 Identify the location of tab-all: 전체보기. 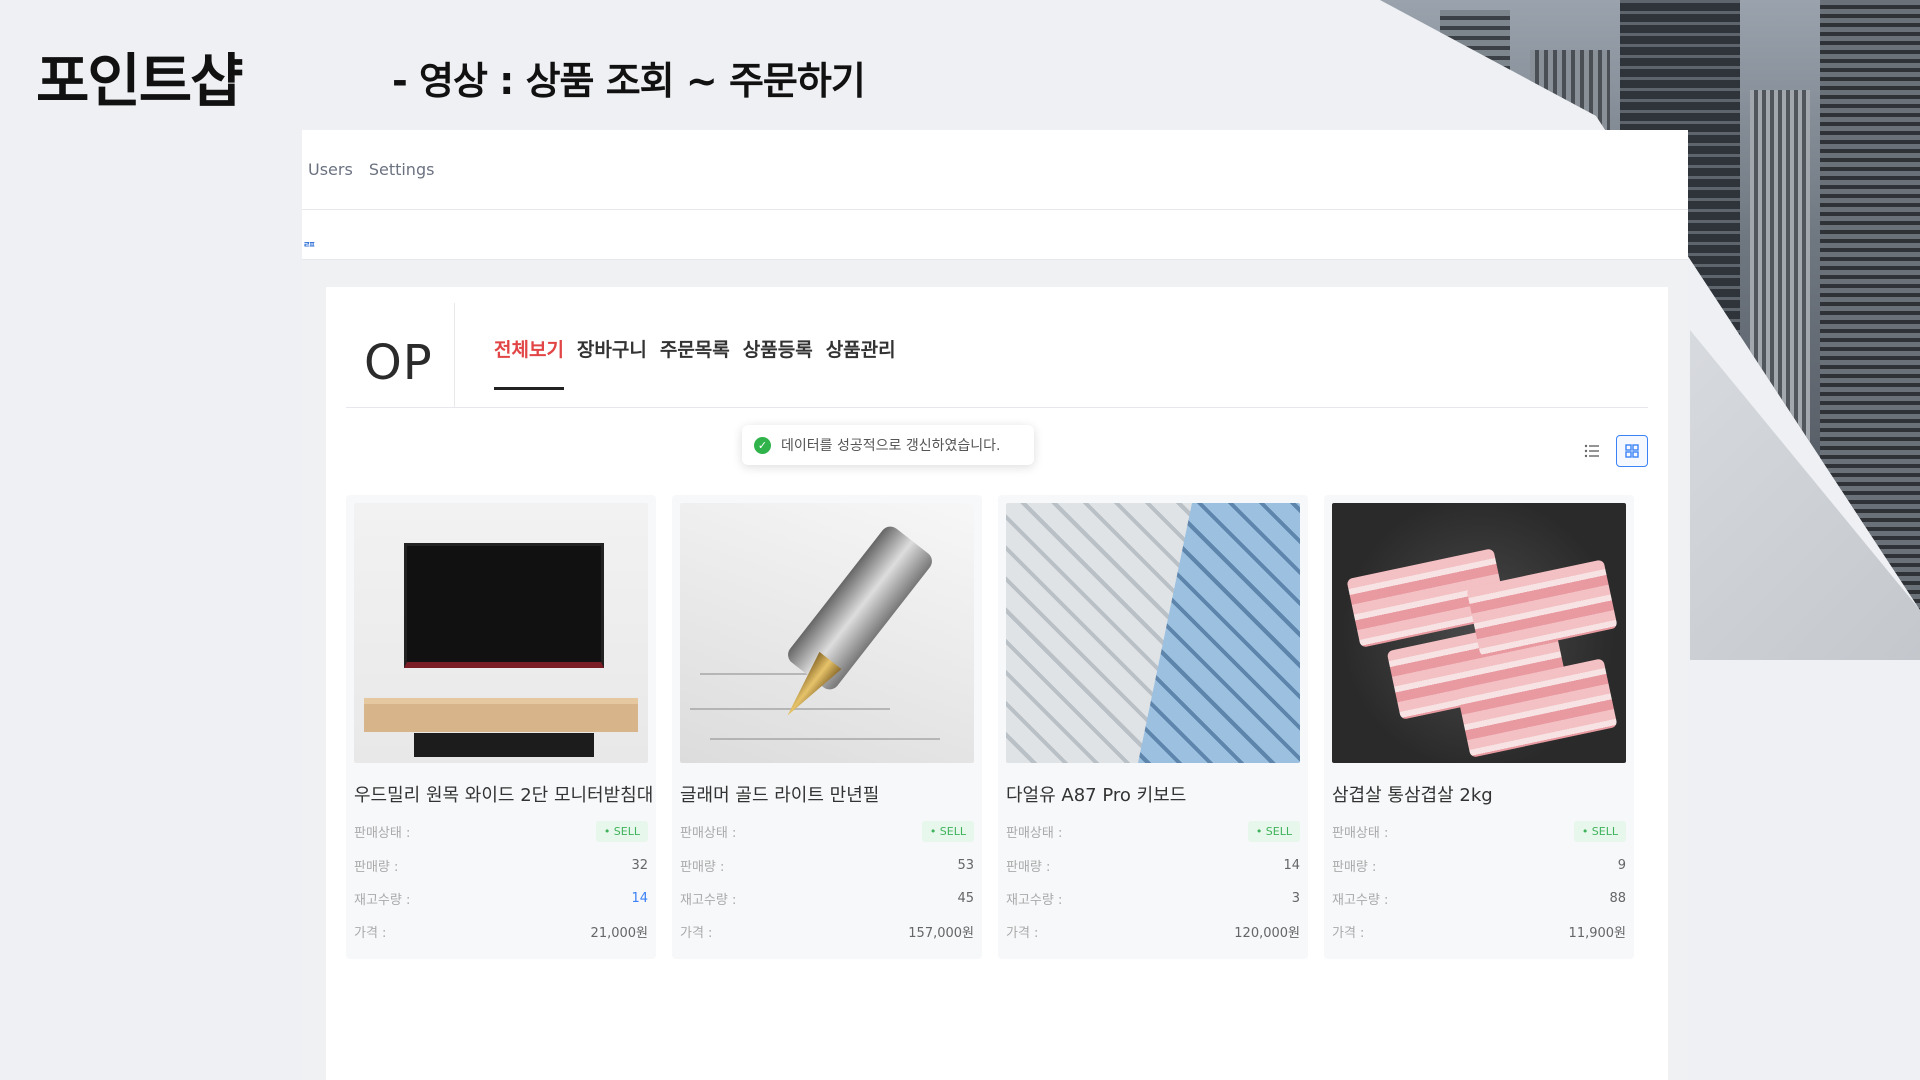
(529, 362).